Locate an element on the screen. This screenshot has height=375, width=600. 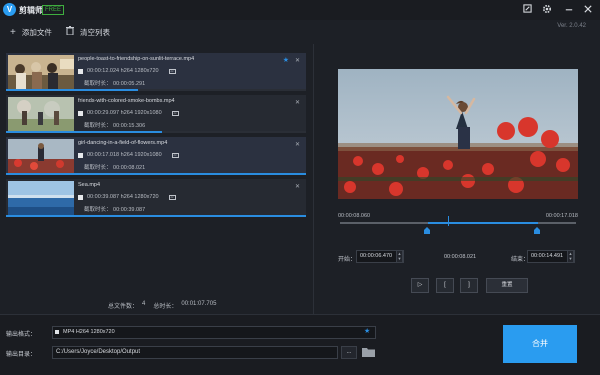
file-info-row: 00:00:29.097 h264 1920x1080 cc is located at coordinates (128, 113).